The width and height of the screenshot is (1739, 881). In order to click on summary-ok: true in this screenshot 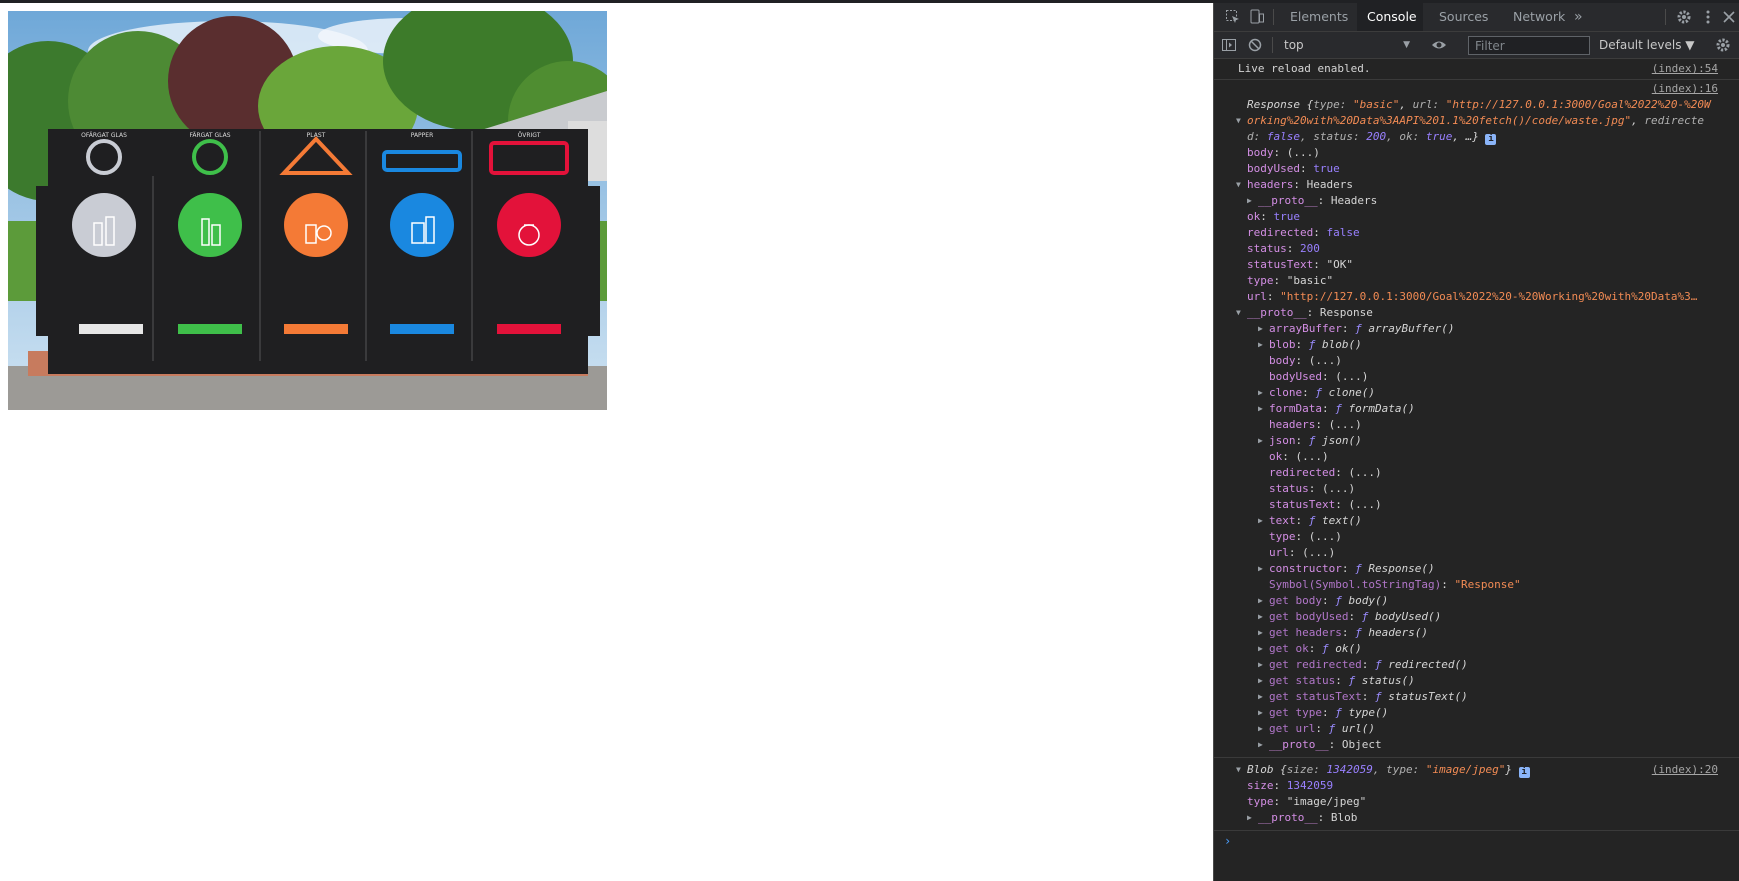, I will do `click(1439, 136)`.